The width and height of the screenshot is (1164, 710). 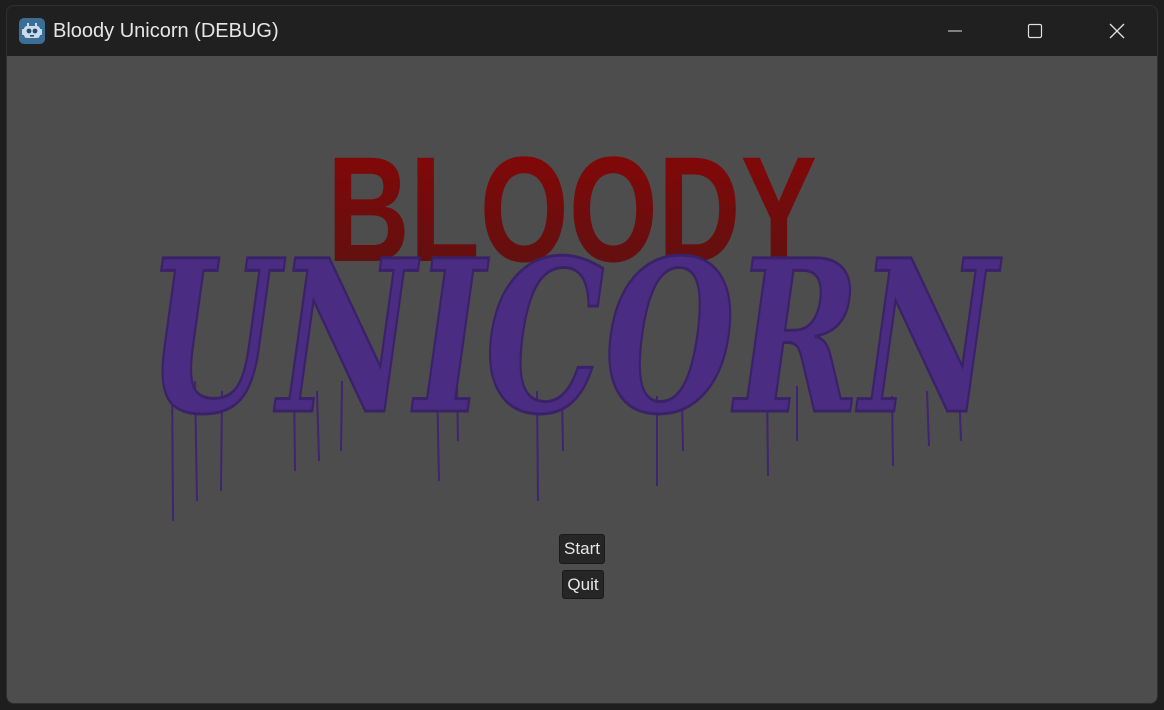 What do you see at coordinates (32, 31) in the screenshot?
I see `godot-robot-icon` at bounding box center [32, 31].